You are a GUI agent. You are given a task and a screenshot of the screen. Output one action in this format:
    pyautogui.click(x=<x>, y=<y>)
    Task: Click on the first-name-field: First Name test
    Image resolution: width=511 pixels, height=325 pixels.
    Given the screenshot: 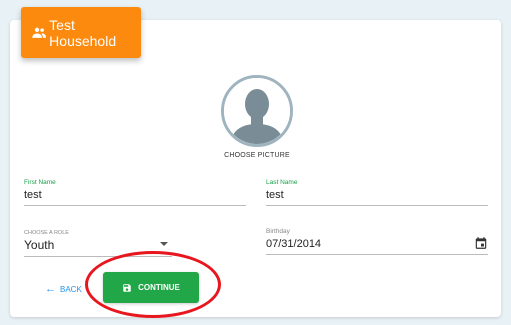 What is the action you would take?
    pyautogui.click(x=135, y=192)
    